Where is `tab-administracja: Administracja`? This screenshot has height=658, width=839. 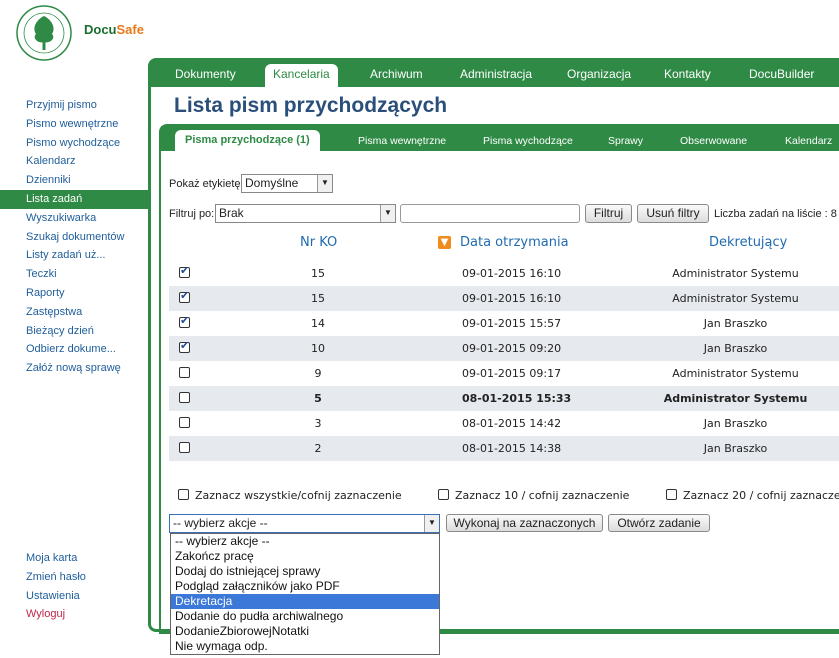 tab-administracja: Administracja is located at coordinates (496, 74).